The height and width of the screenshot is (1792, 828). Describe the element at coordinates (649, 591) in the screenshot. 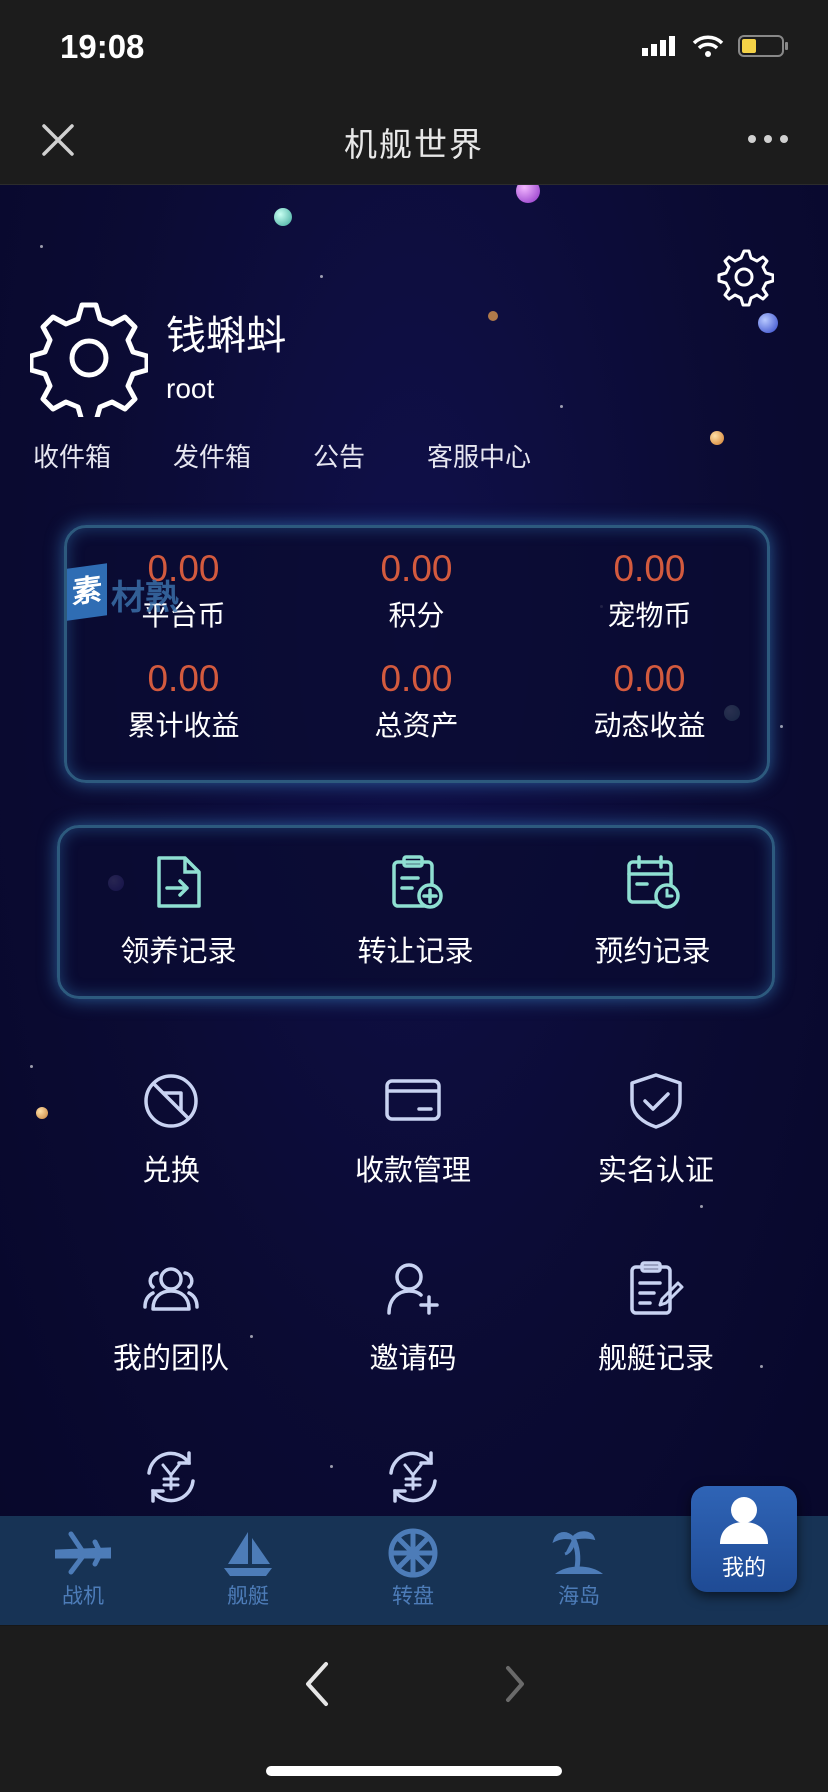

I see `stat-pet-coin: 0.00 宠物币` at that location.